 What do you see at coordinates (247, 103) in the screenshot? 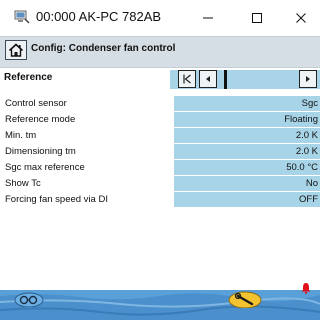
I see `param-value-field: Sgc` at bounding box center [247, 103].